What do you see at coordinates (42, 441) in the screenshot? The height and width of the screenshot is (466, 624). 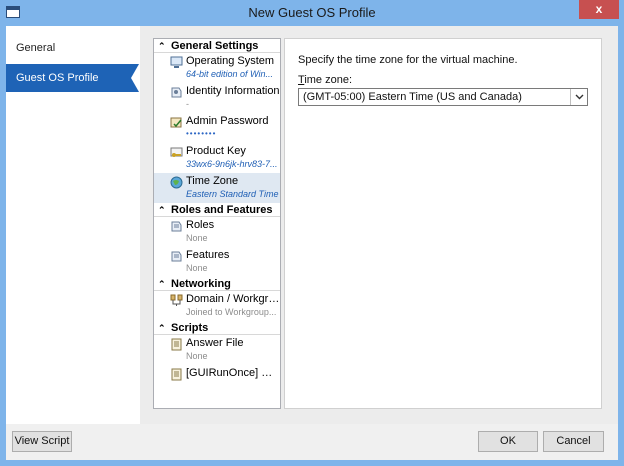 I see `view-script-button: View Script` at bounding box center [42, 441].